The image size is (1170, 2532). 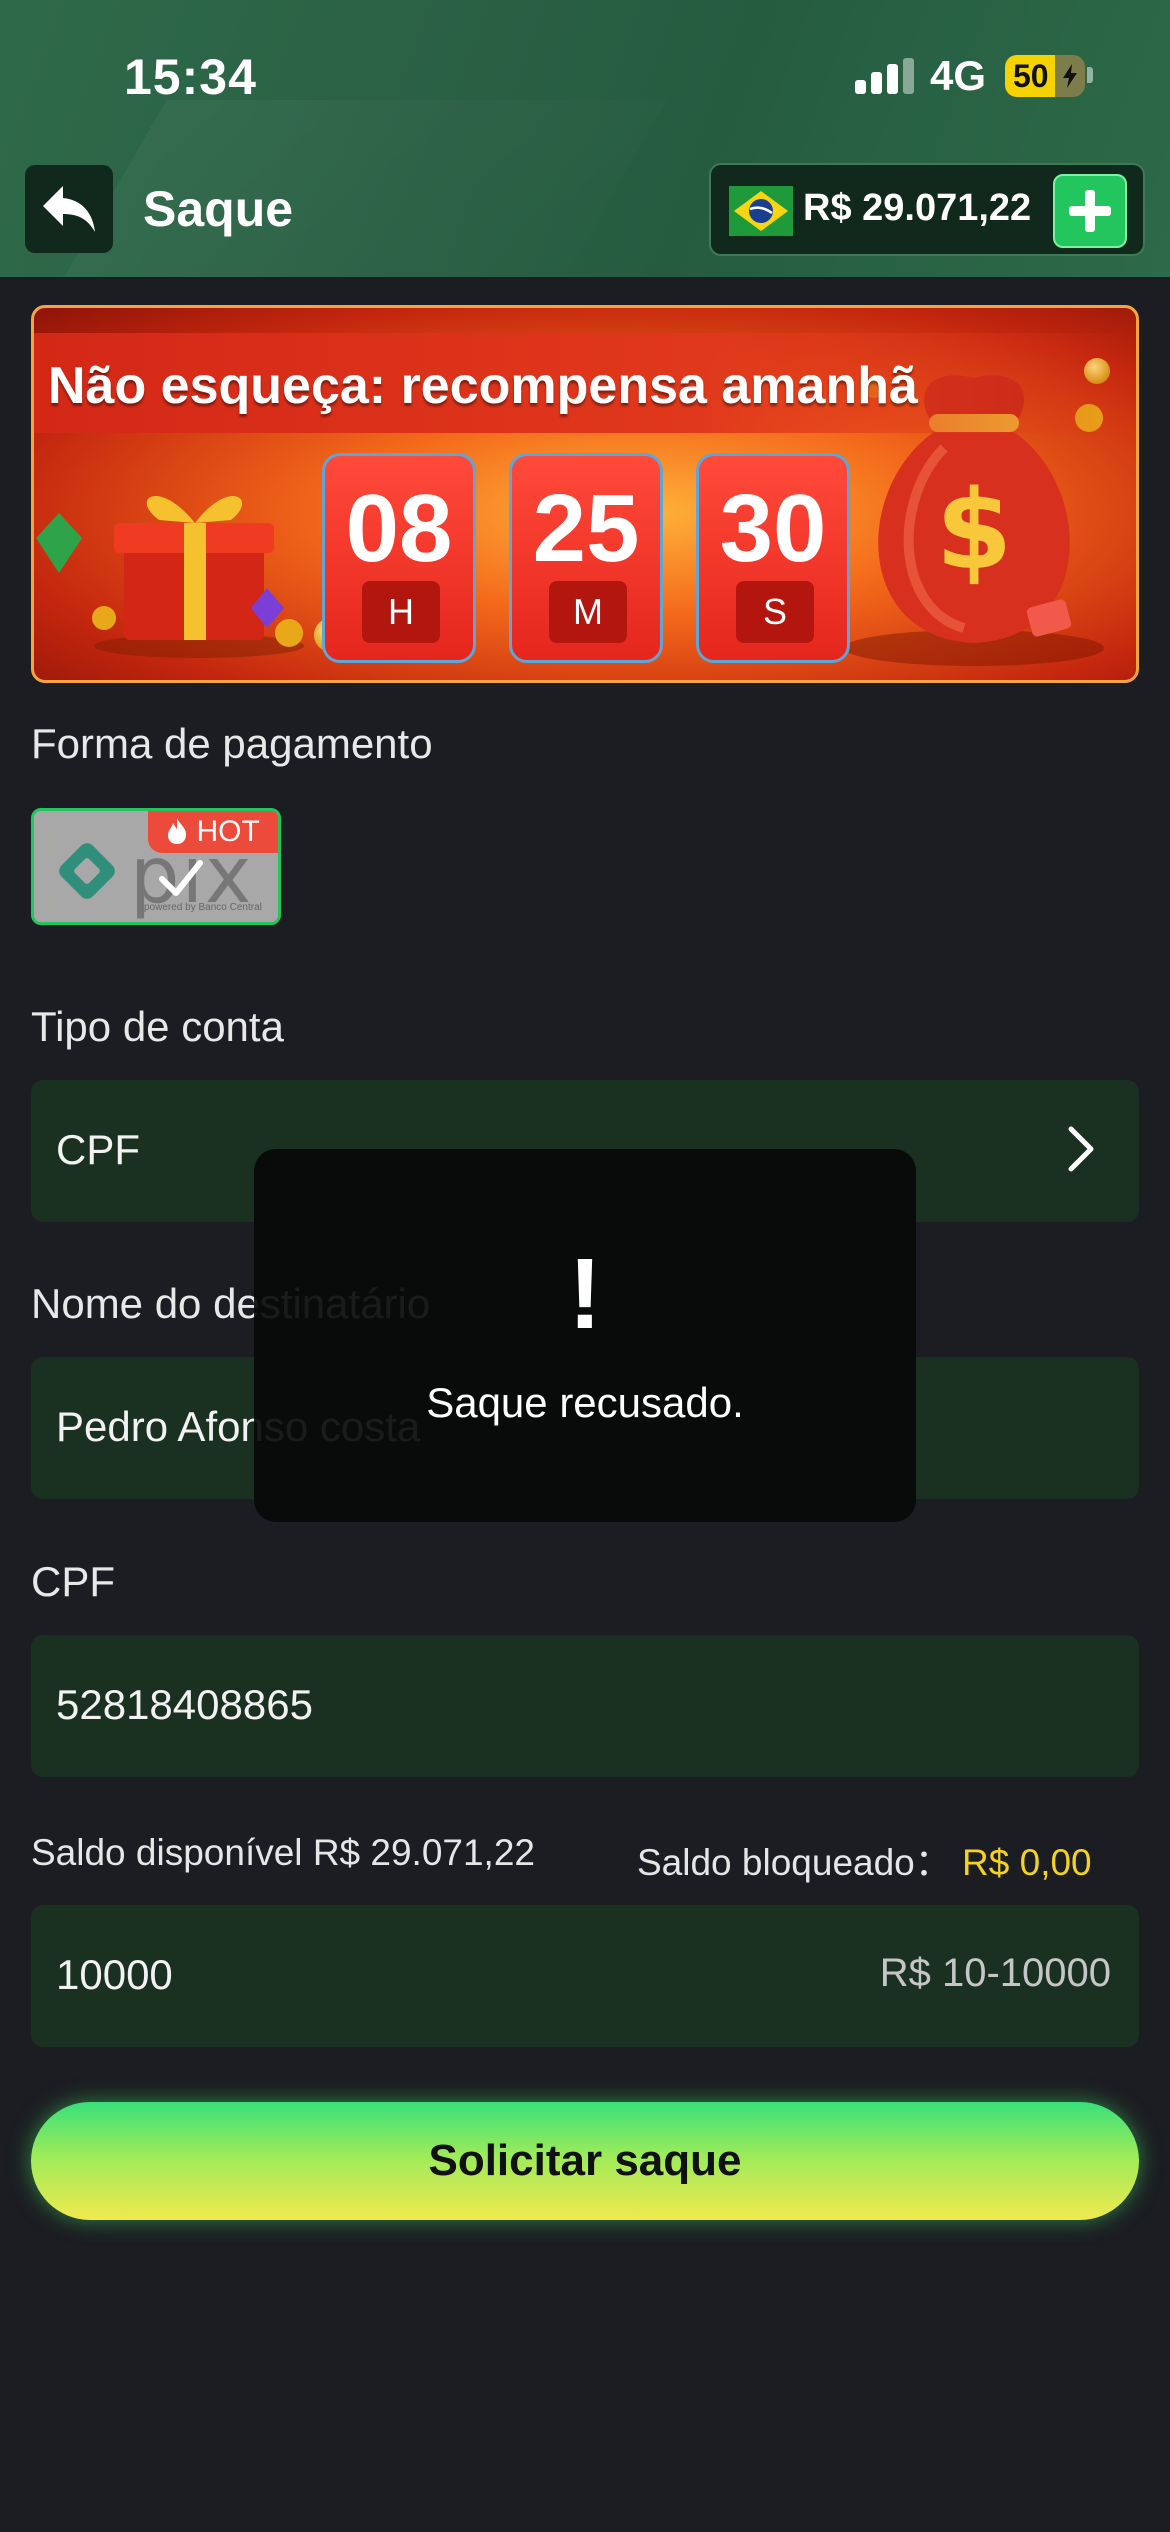 I want to click on cellular-signal-icon, so click(x=885, y=76).